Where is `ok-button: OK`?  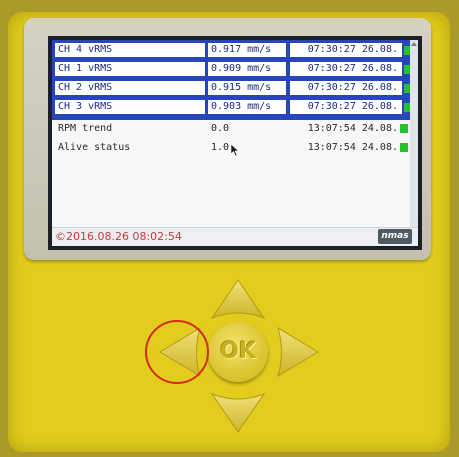
ok-button: OK is located at coordinates (238, 352).